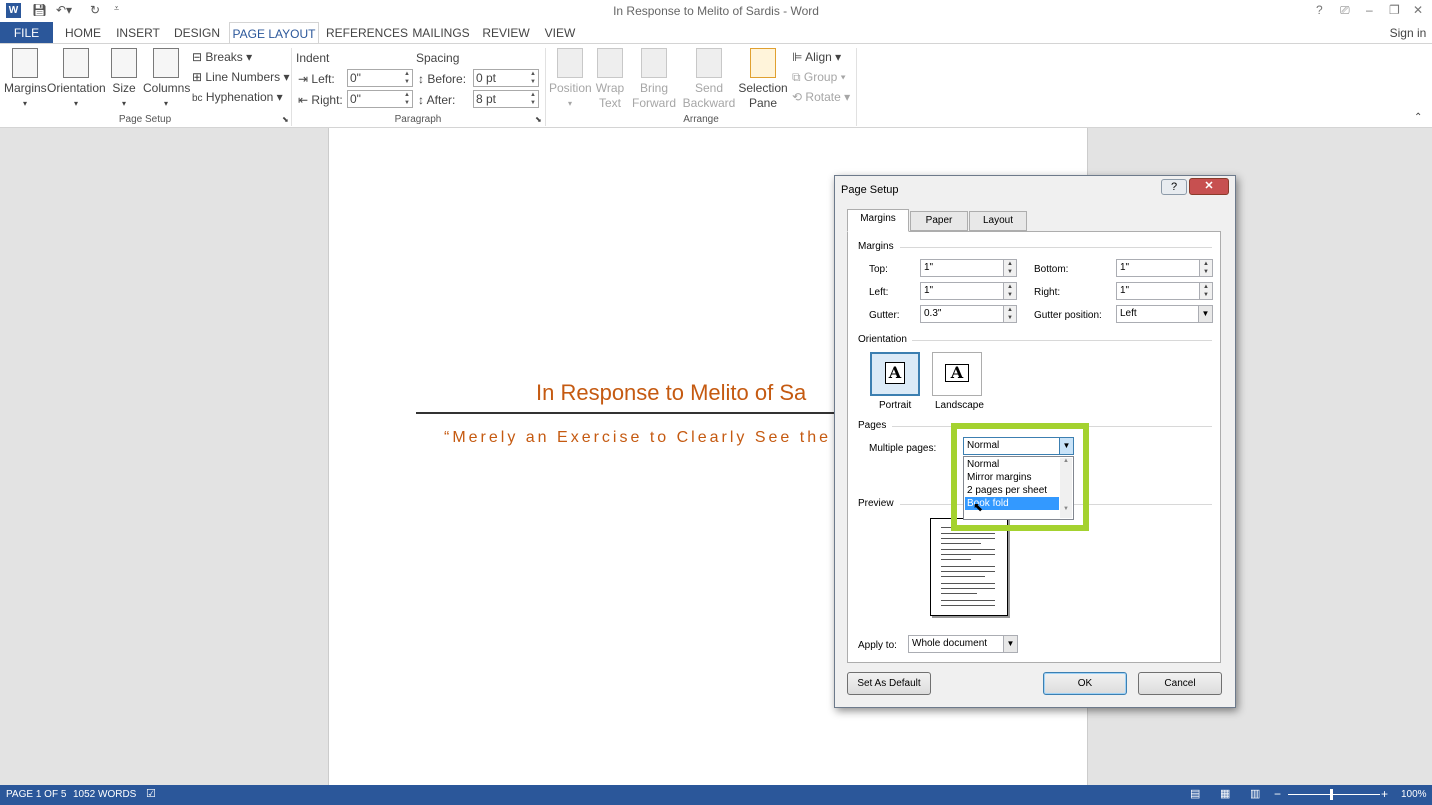 The image size is (1432, 805). Describe the element at coordinates (709, 79) in the screenshot. I see `send-backward-button: Send Backward` at that location.